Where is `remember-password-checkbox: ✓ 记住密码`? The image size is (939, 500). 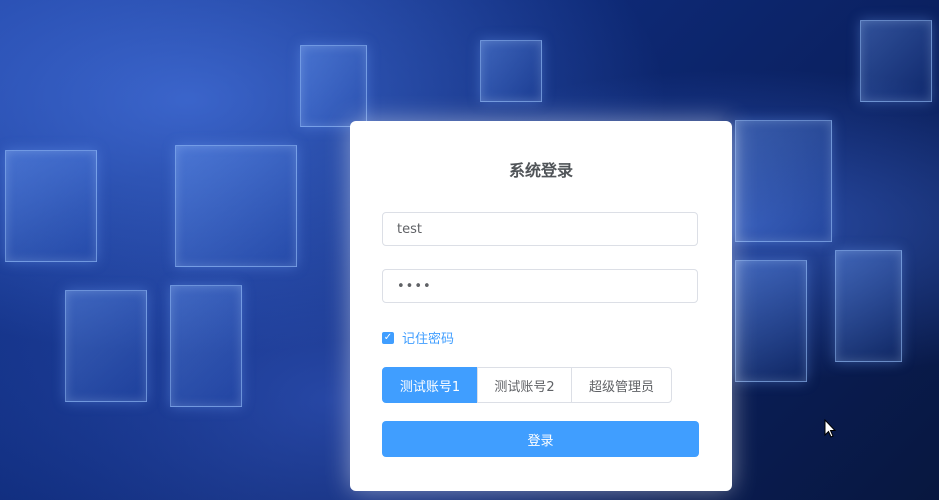 remember-password-checkbox: ✓ 记住密码 is located at coordinates (418, 337).